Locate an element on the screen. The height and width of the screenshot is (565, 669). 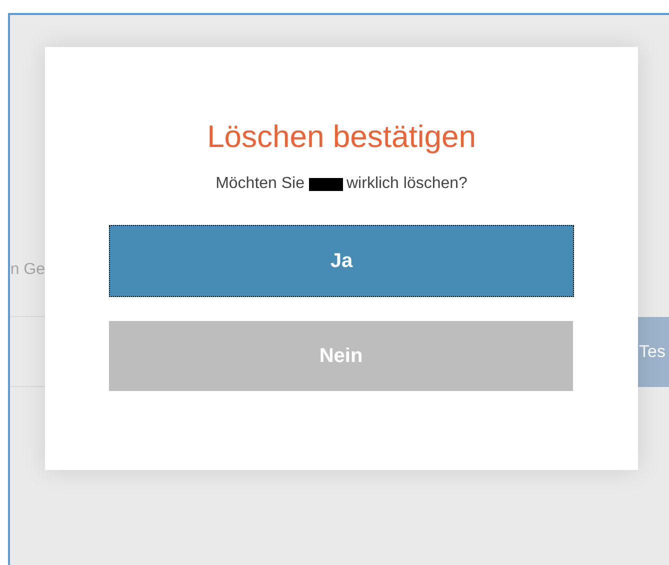
field-label: n Ge is located at coordinates (27, 270).